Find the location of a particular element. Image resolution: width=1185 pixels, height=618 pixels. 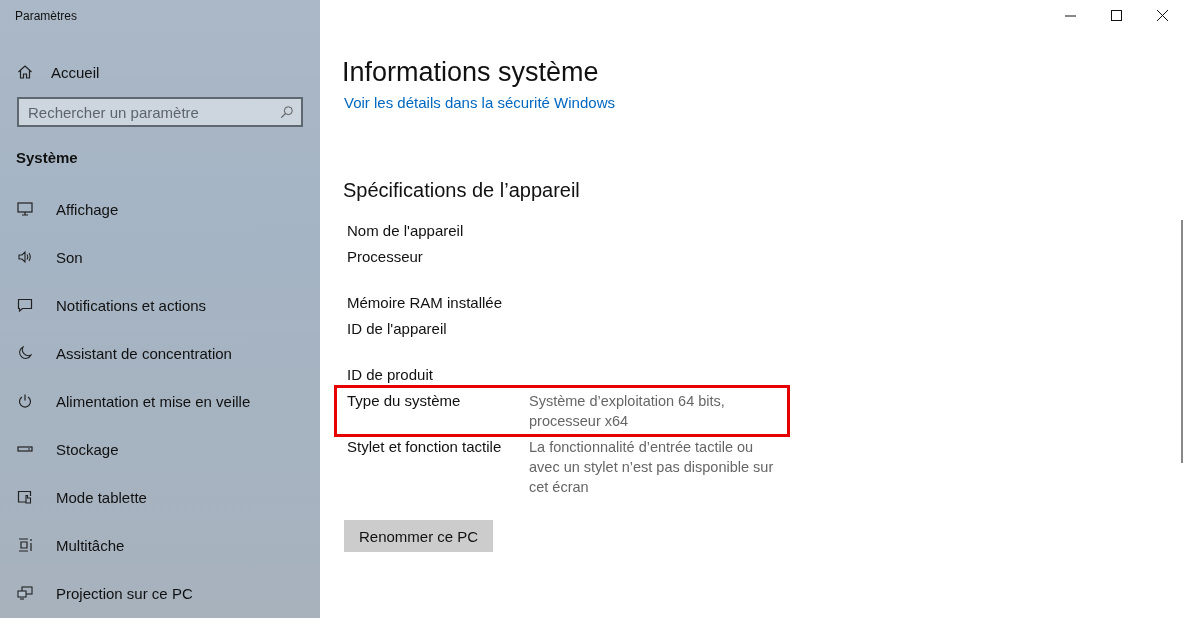

tablet-icon is located at coordinates (25, 497).